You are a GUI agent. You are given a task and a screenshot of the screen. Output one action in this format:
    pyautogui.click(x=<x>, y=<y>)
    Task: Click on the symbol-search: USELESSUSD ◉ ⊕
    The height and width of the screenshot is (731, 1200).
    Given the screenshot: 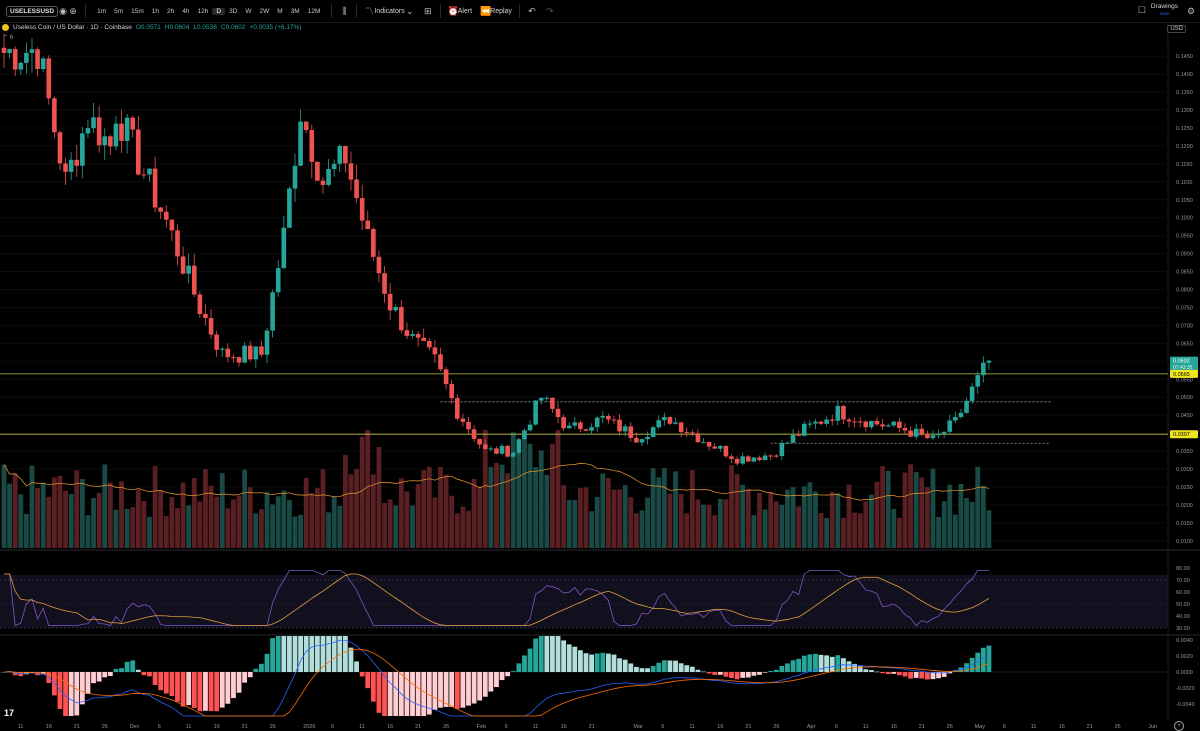 What is the action you would take?
    pyautogui.click(x=41, y=11)
    